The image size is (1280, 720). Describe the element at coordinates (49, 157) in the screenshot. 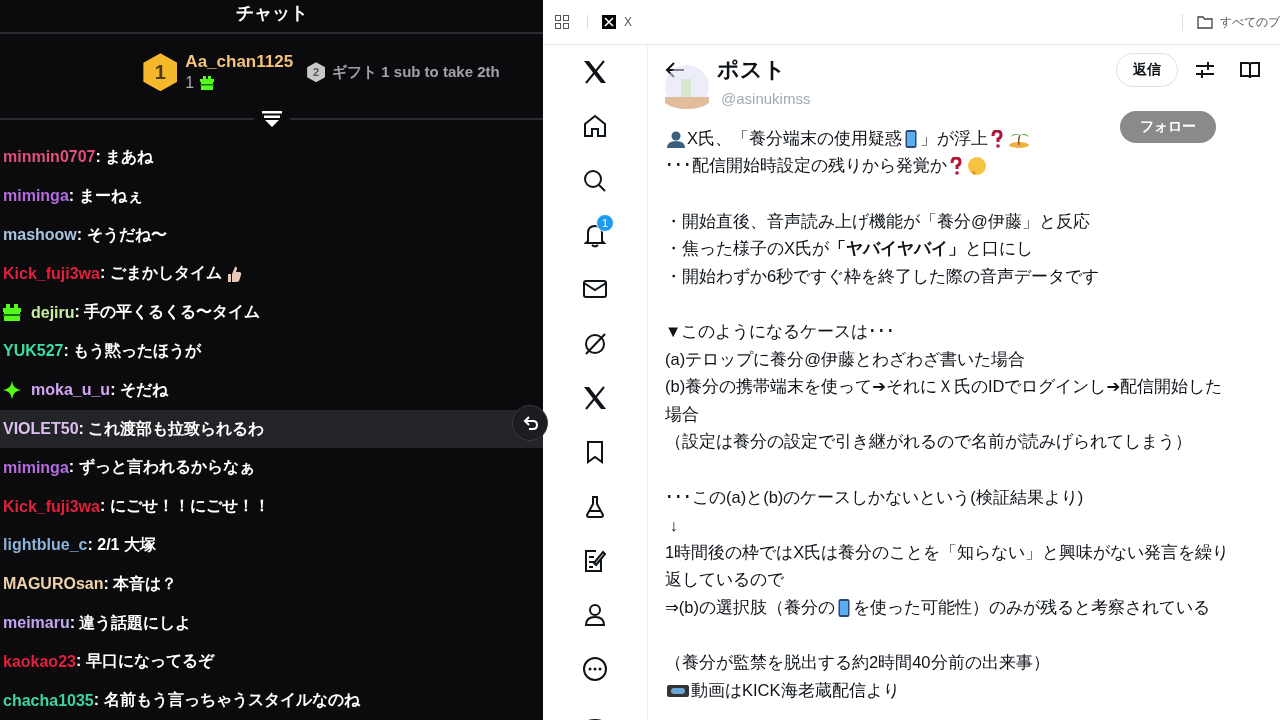

I see `chat-username: minmin0707` at that location.